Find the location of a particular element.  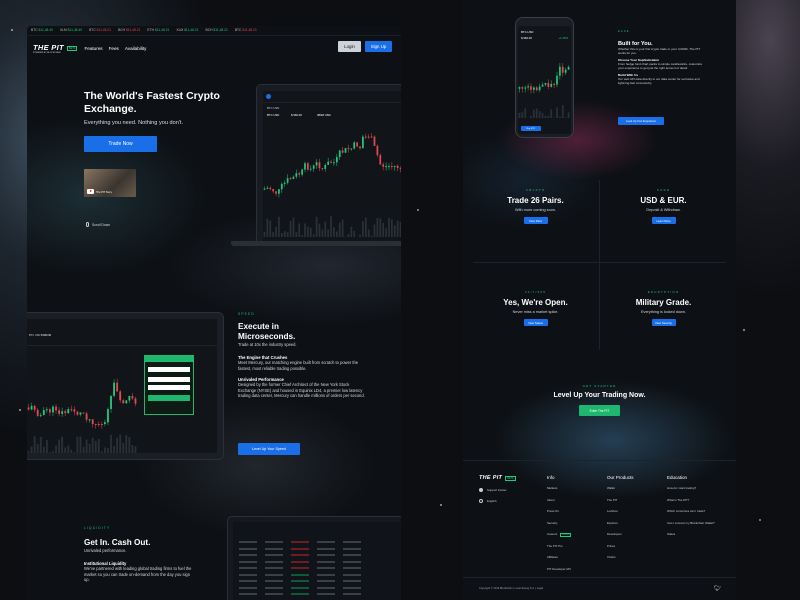

language-selector: English is located at coordinates (487, 501).